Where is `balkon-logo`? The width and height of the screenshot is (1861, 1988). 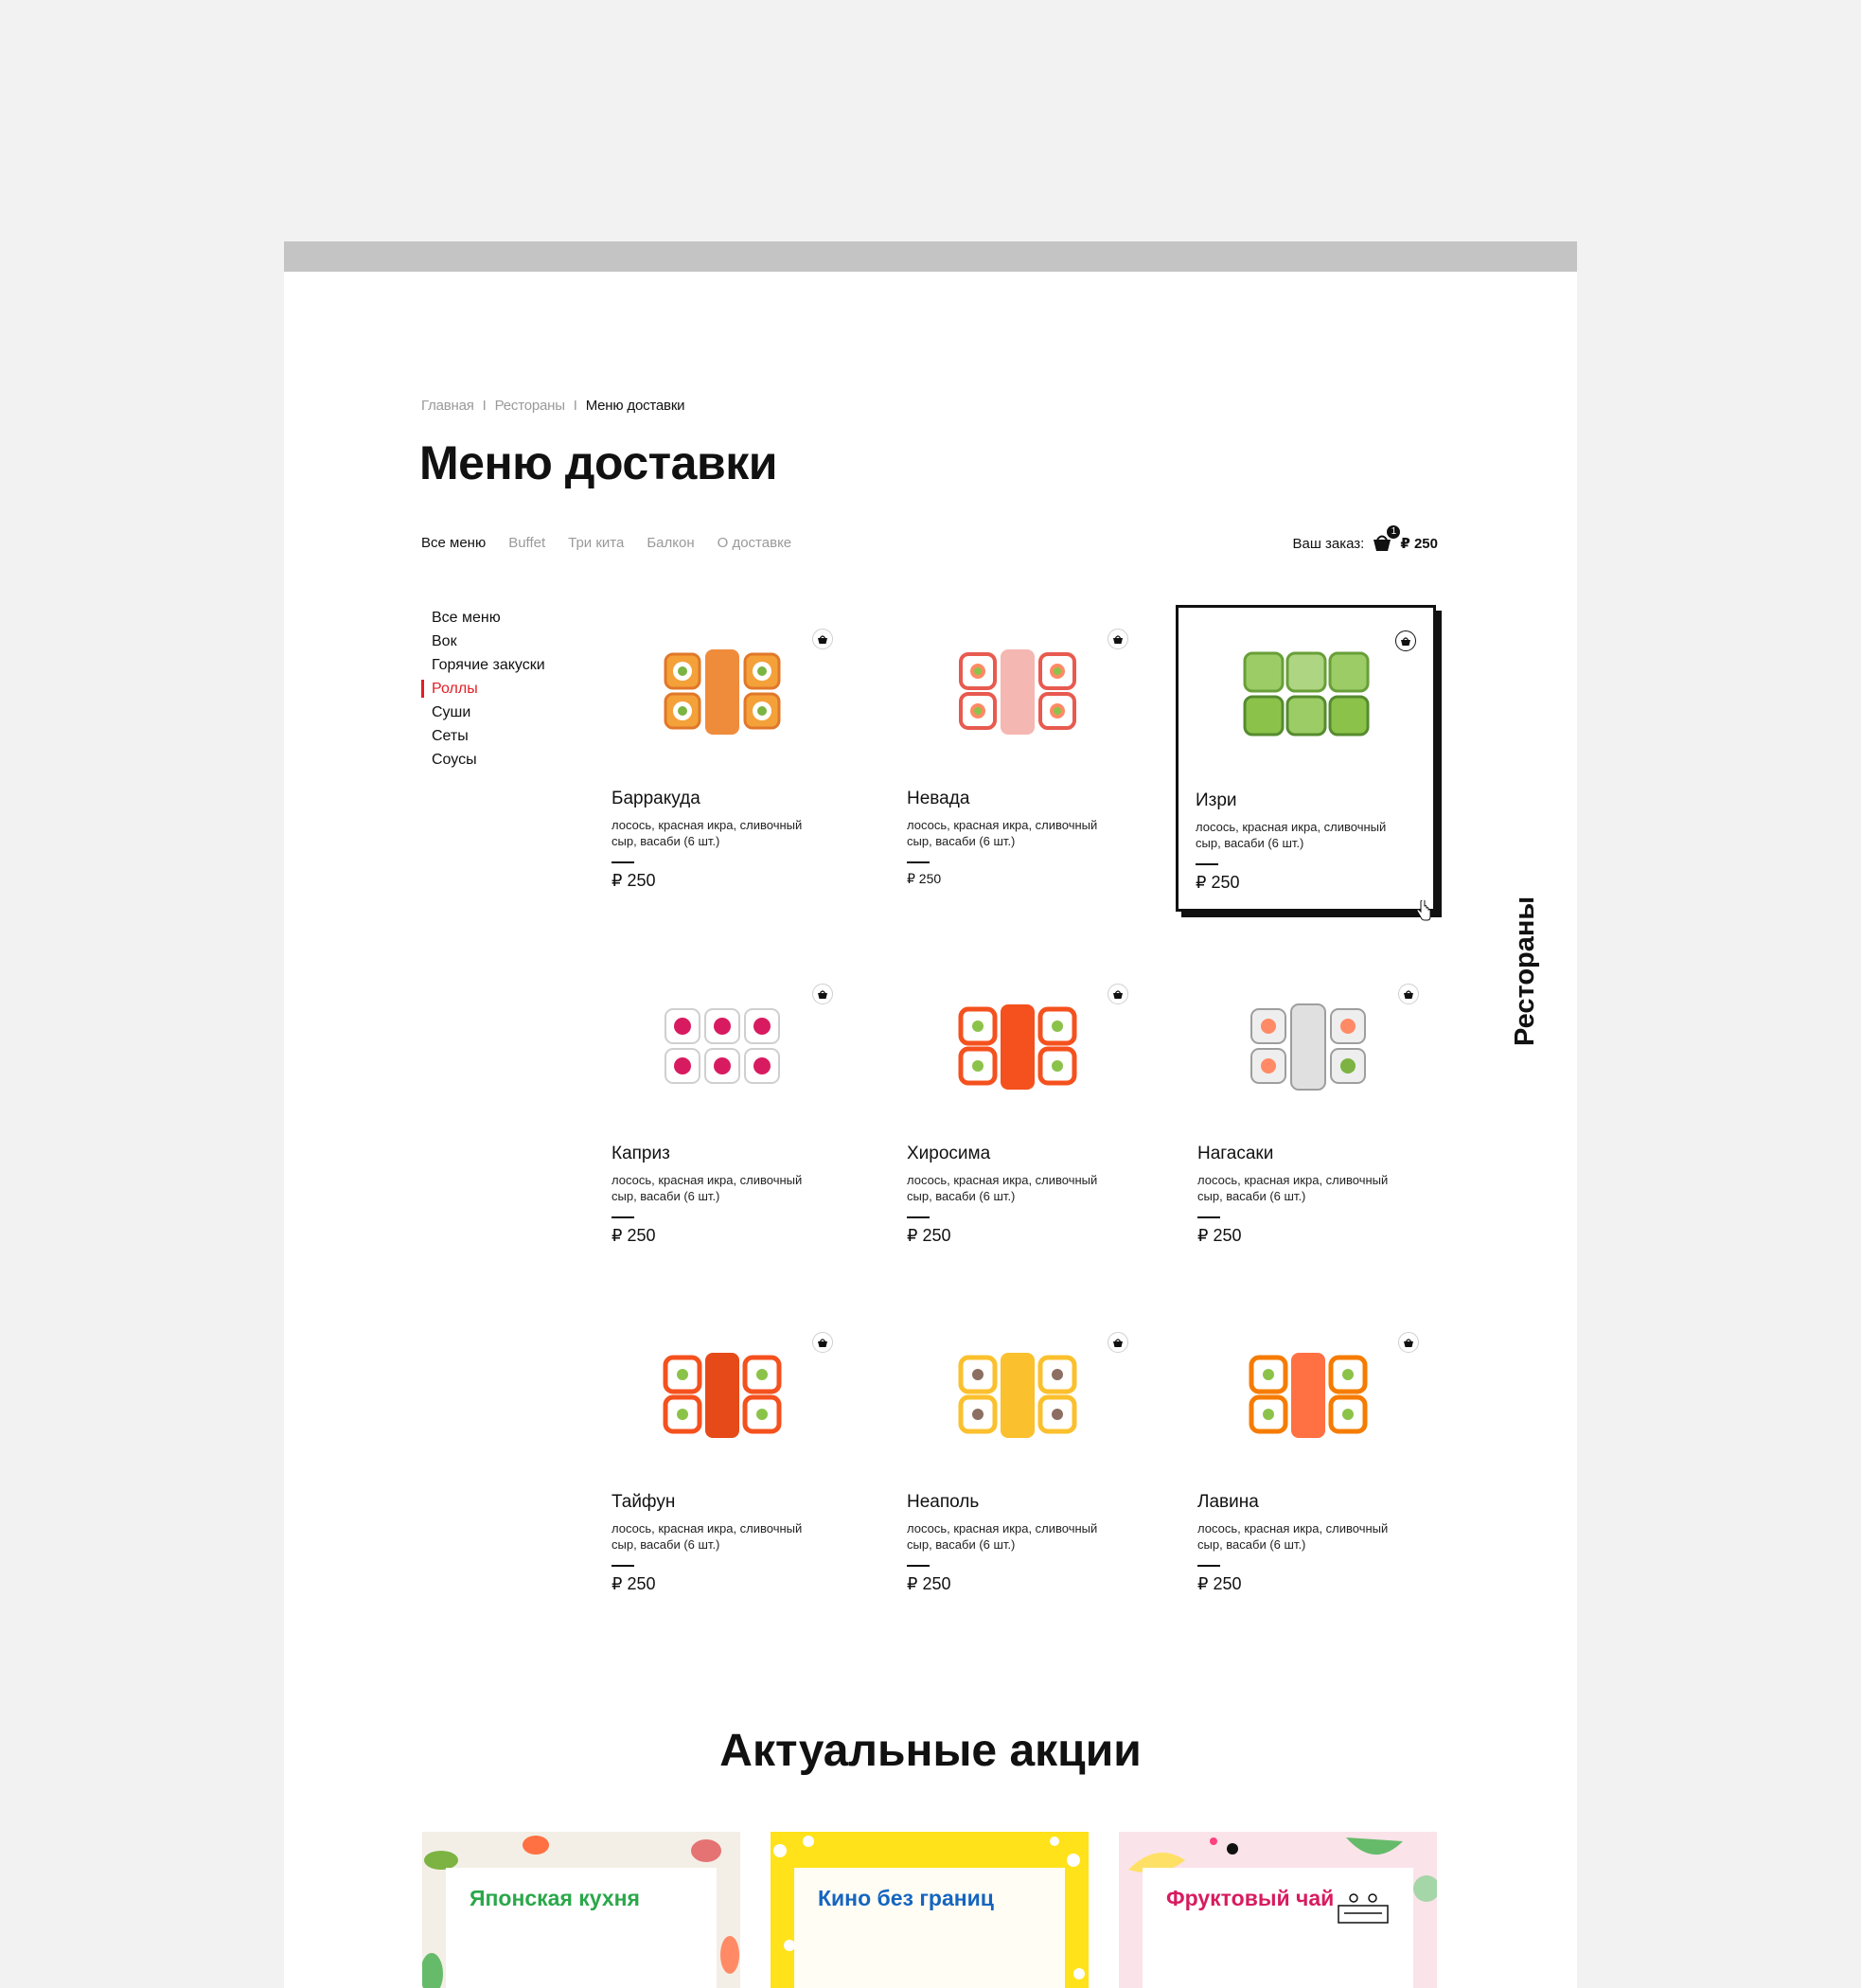
balkon-logo is located at coordinates (1363, 1908).